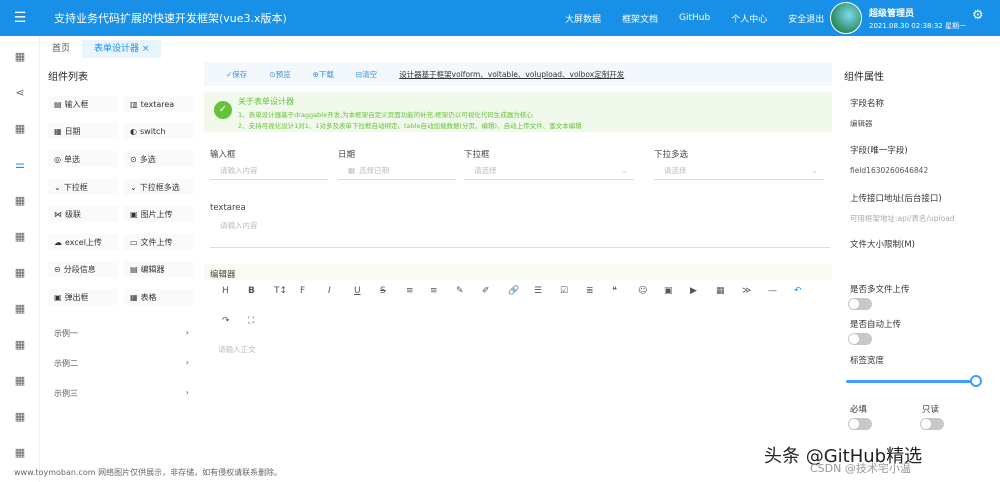  Describe the element at coordinates (58, 131) in the screenshot. I see `date-icon: ▦` at that location.